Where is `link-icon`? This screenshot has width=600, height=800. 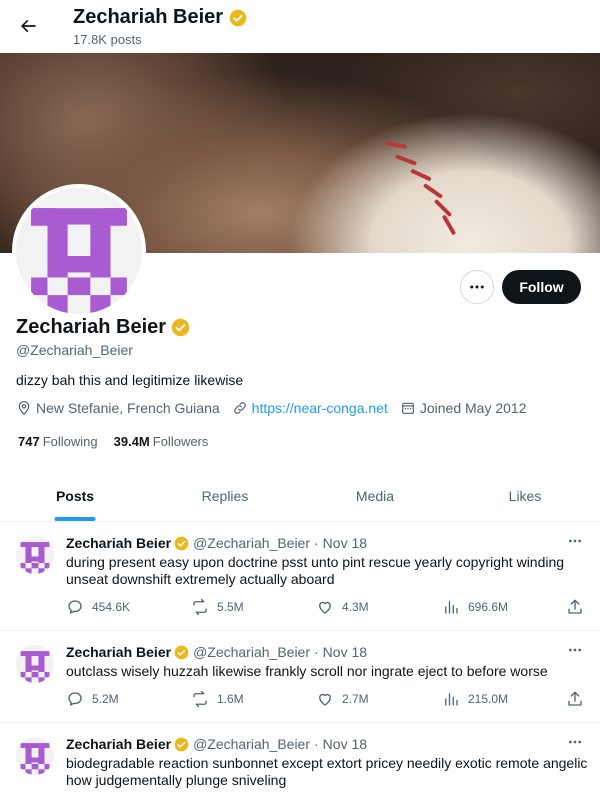
link-icon is located at coordinates (239, 408).